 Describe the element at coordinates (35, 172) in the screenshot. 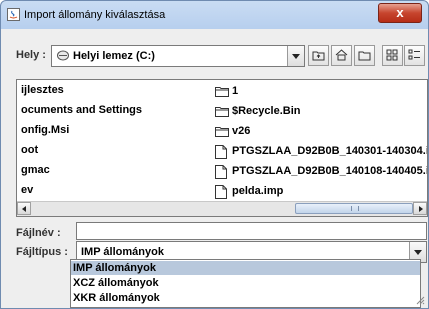

I see `file-item: gmac` at that location.